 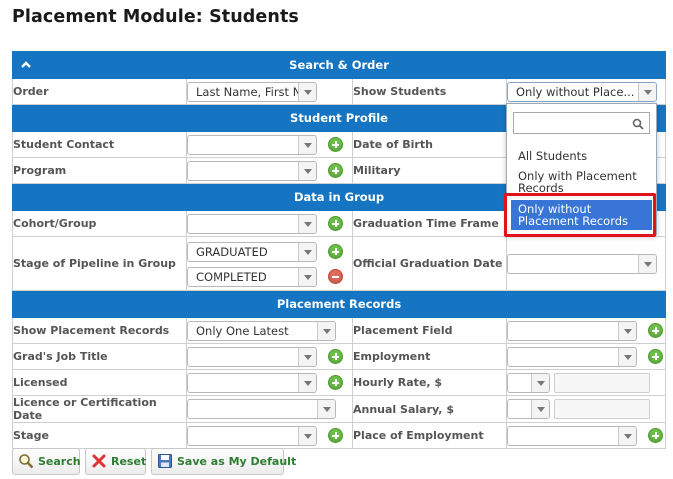 I want to click on dropdown-search-input, so click(x=581, y=123).